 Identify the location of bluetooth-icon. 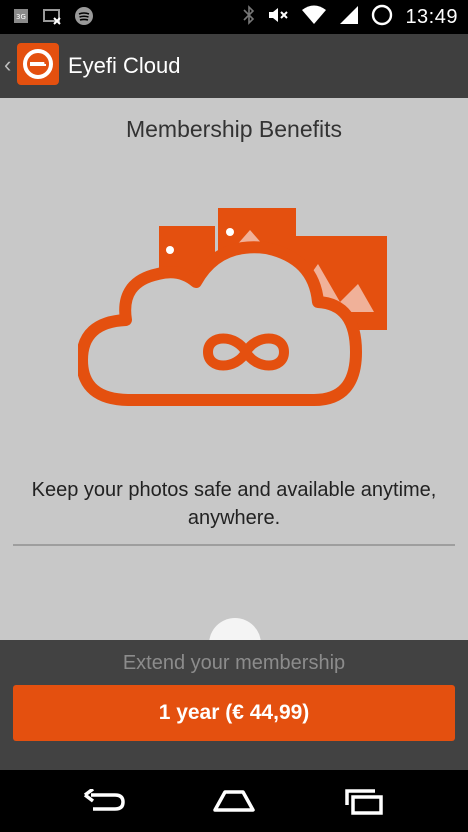
(249, 17).